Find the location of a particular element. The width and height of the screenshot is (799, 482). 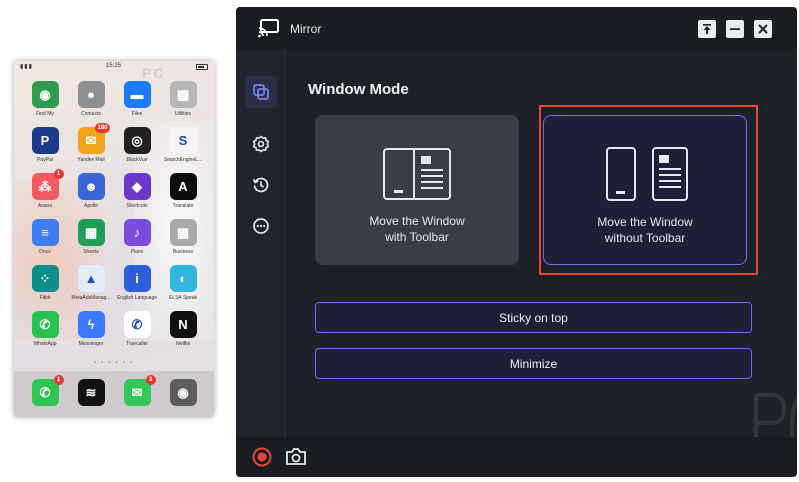

app-label: Business is located at coordinates (183, 252).